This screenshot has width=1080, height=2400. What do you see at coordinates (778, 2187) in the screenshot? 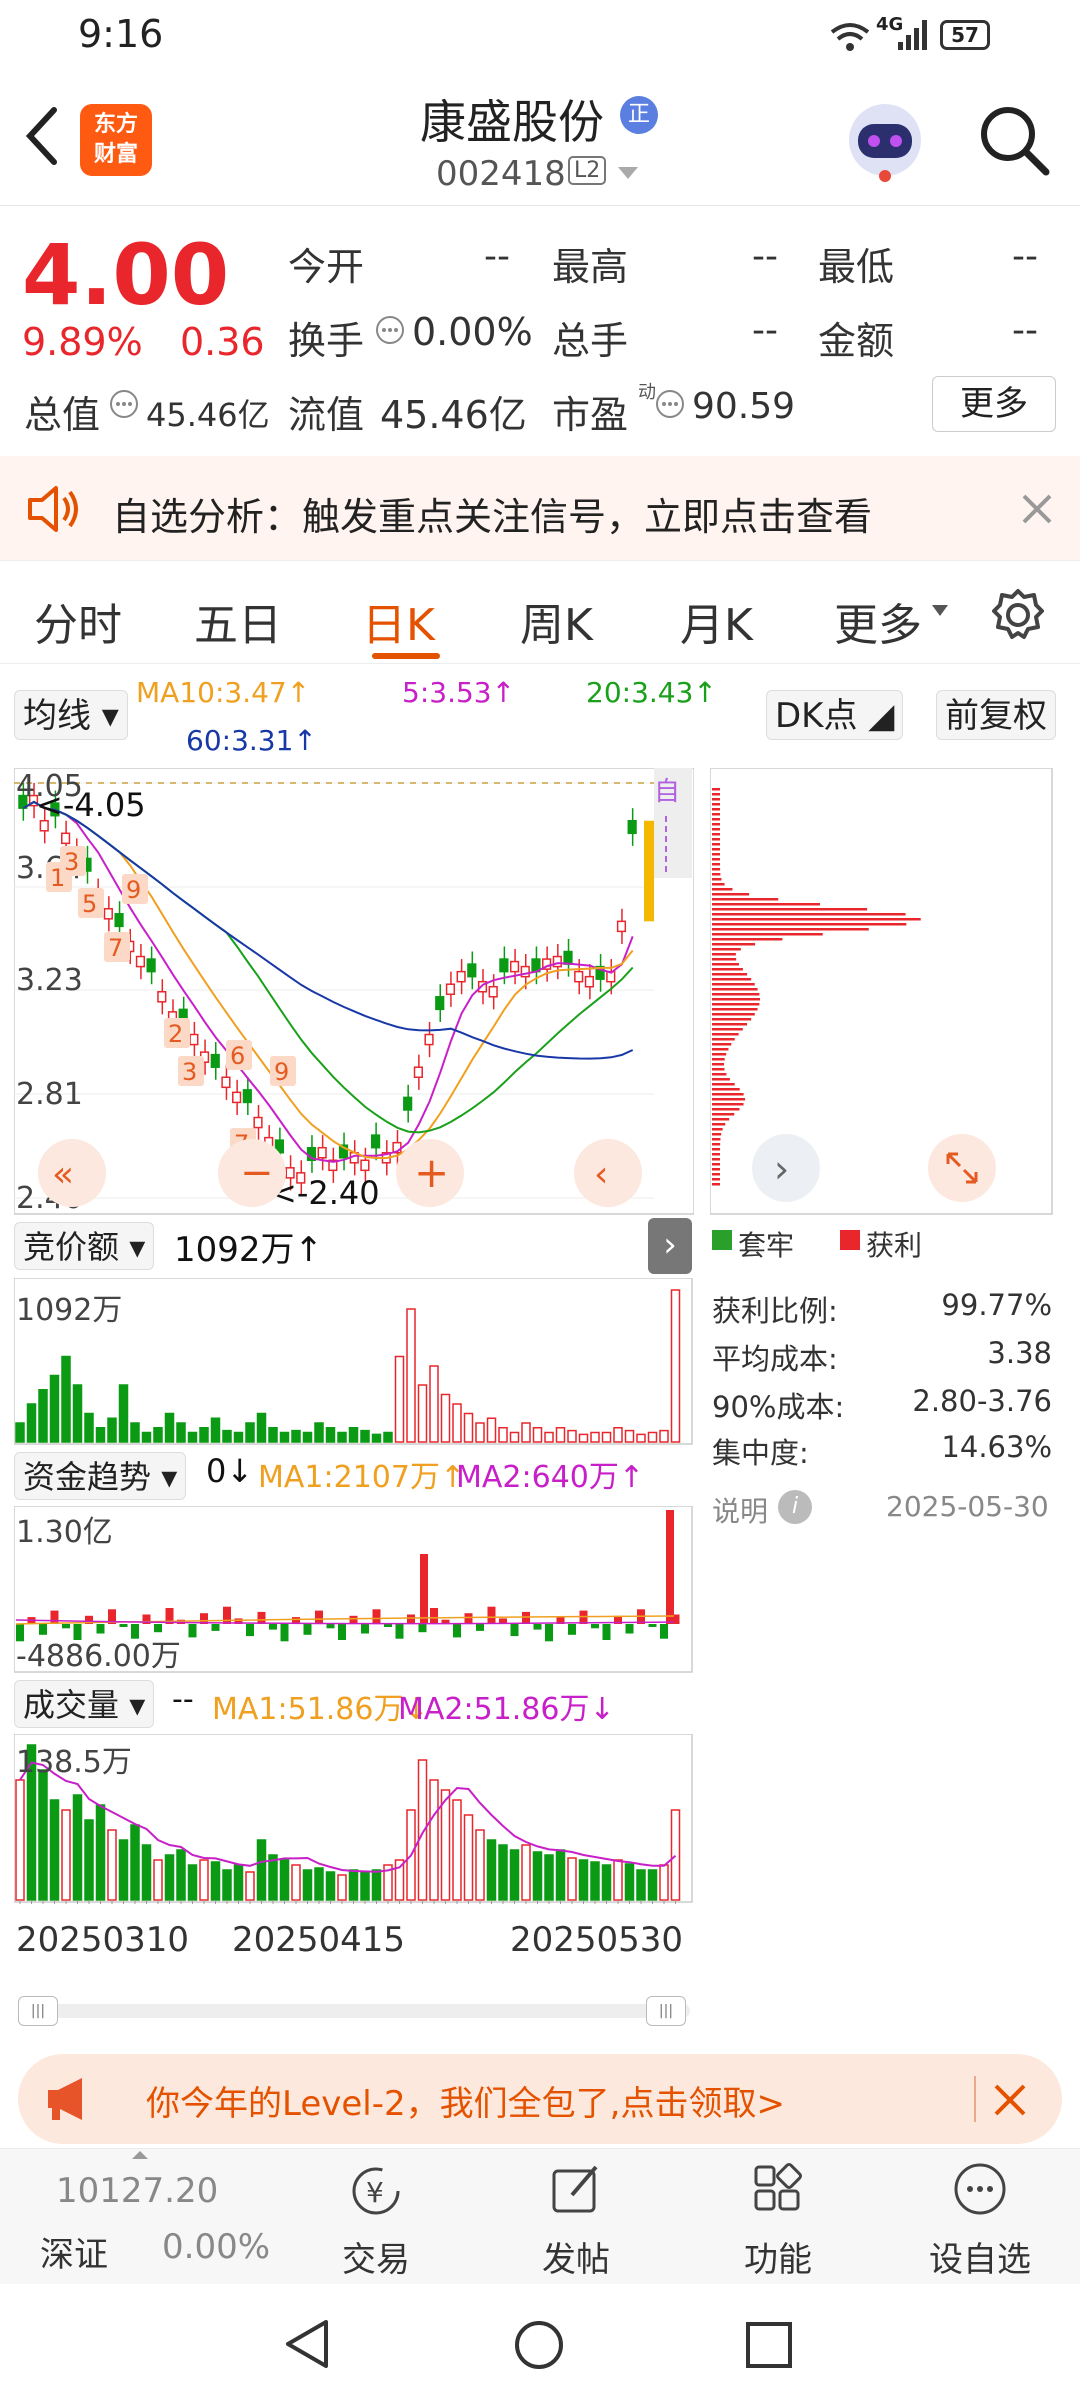
I see `grid-apps-icon` at bounding box center [778, 2187].